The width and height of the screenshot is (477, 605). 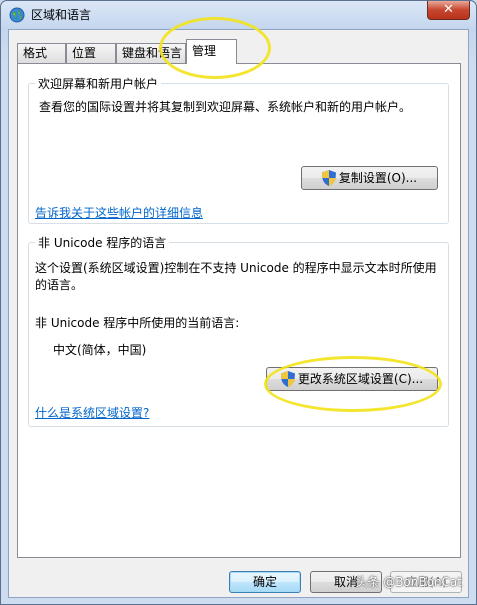 I want to click on tab-administrative: 管理, so click(x=211, y=51).